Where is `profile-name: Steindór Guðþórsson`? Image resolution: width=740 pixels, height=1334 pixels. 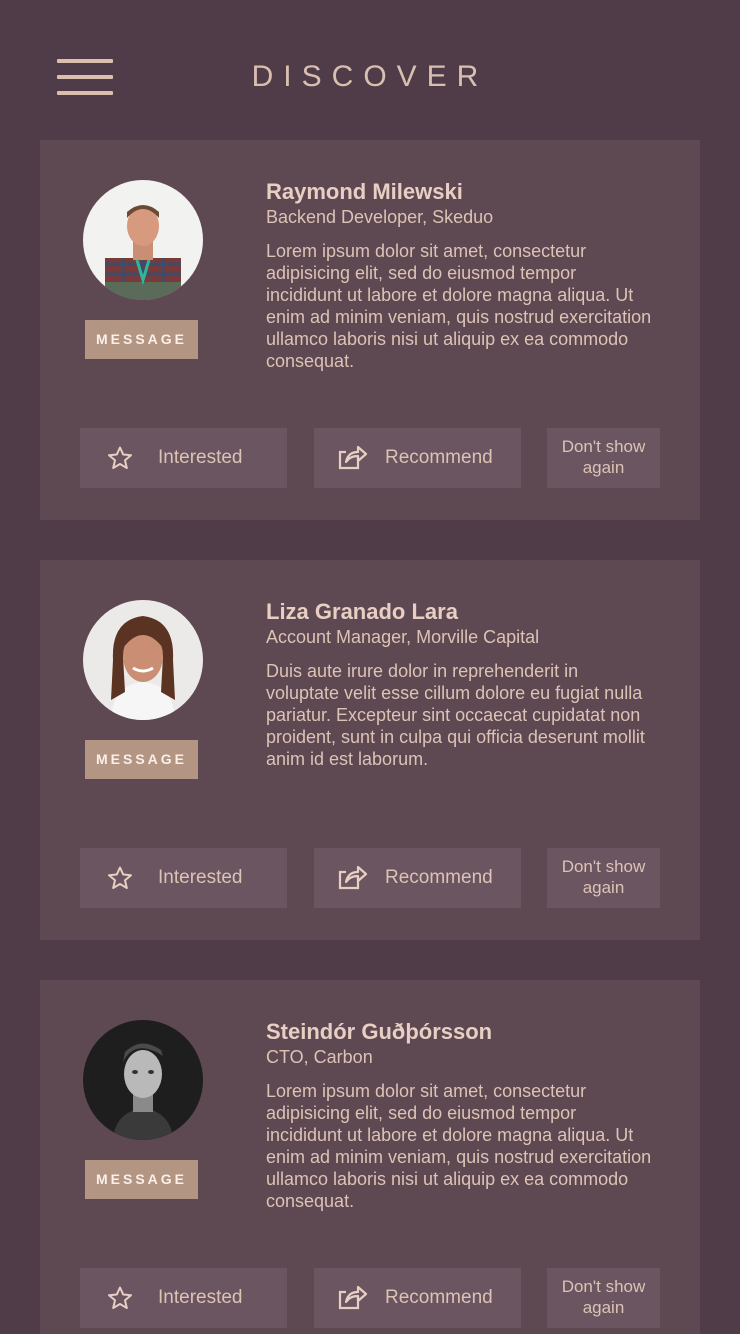
profile-name: Steindór Guðþórsson is located at coordinates (379, 1031).